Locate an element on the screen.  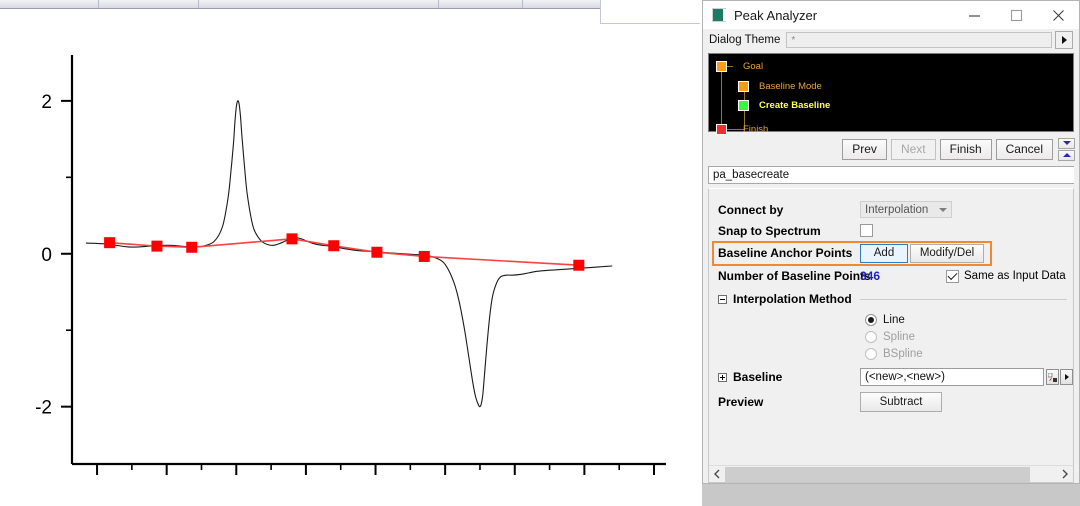
collapse-icon is located at coordinates (722, 299).